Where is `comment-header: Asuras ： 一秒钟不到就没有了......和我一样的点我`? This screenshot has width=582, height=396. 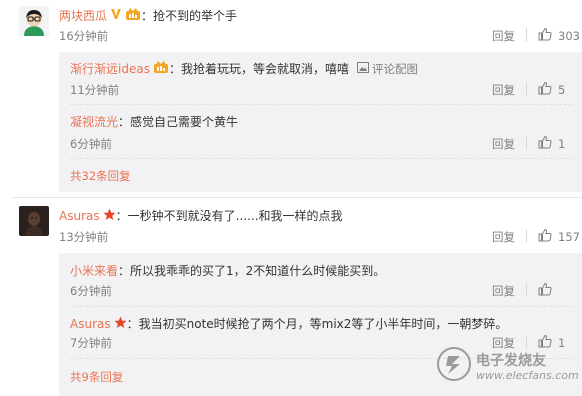
comment-header: Asuras ： 一秒钟不到就没有了......和我一样的点我 is located at coordinates (201, 215).